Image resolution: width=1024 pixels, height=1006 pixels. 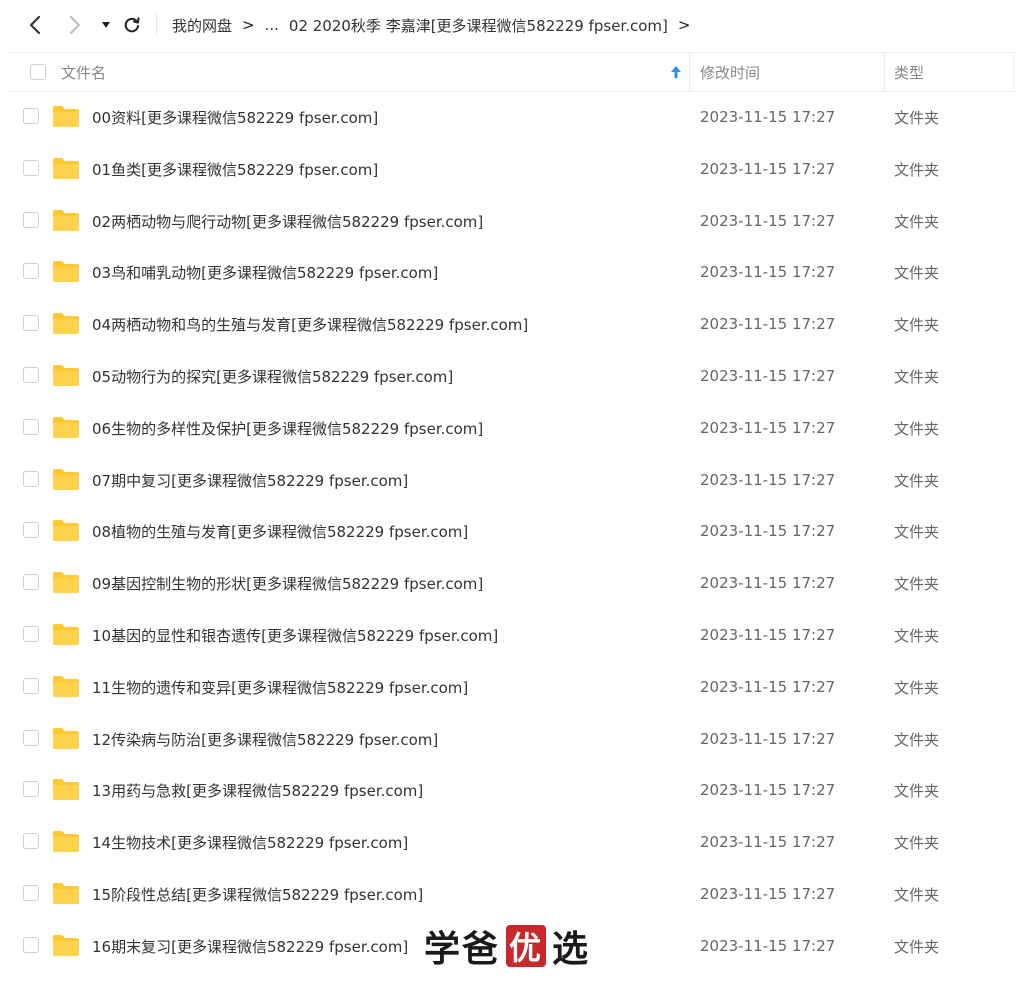 I want to click on column-modified: 修改时间, so click(x=730, y=72).